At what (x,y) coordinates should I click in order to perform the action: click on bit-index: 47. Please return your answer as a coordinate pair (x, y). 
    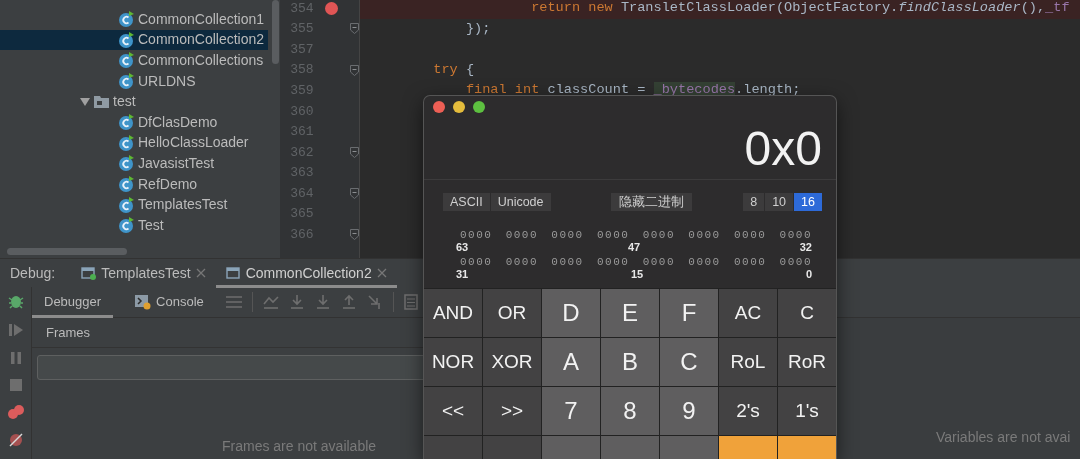
    Looking at the image, I should click on (634, 247).